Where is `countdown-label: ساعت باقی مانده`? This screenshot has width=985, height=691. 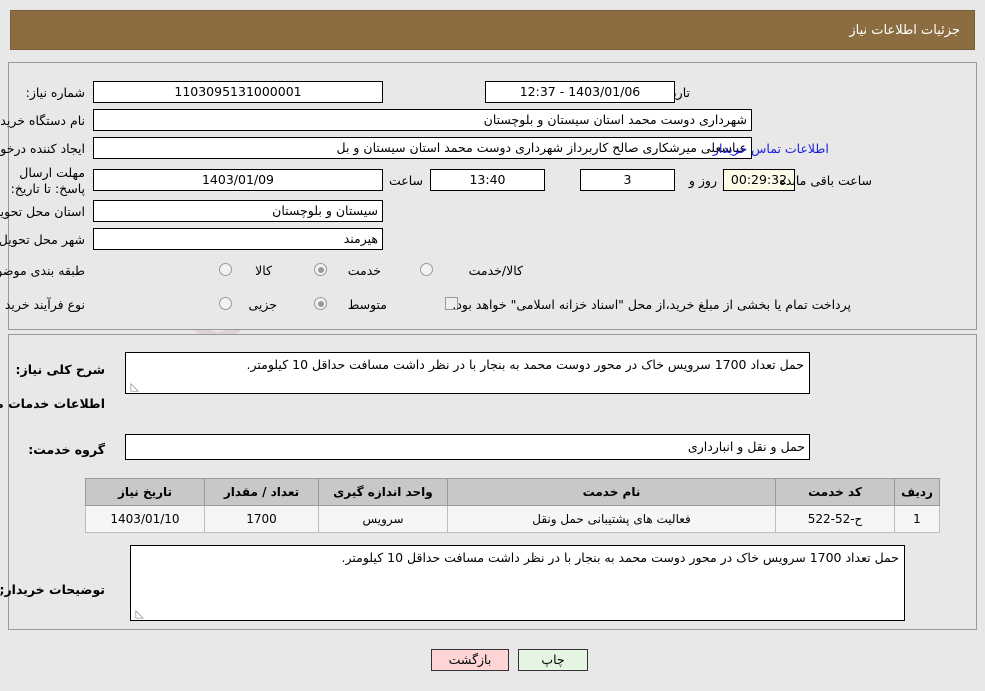
countdown-label: ساعت باقی مانده is located at coordinates (825, 180).